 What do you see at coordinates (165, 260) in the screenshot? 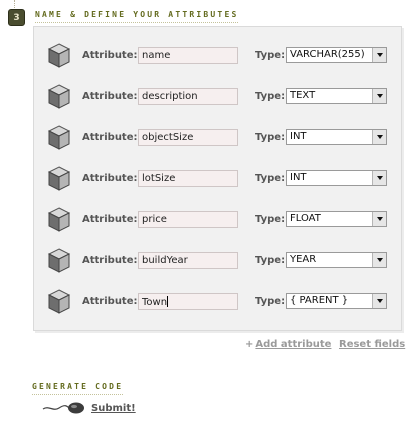
I see `attribute-name-value: buildYear` at bounding box center [165, 260].